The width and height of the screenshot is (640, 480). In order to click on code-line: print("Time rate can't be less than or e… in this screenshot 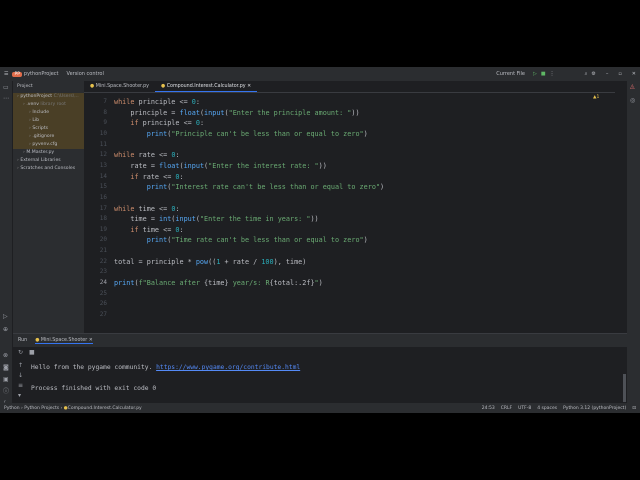, I will do `click(257, 240)`.